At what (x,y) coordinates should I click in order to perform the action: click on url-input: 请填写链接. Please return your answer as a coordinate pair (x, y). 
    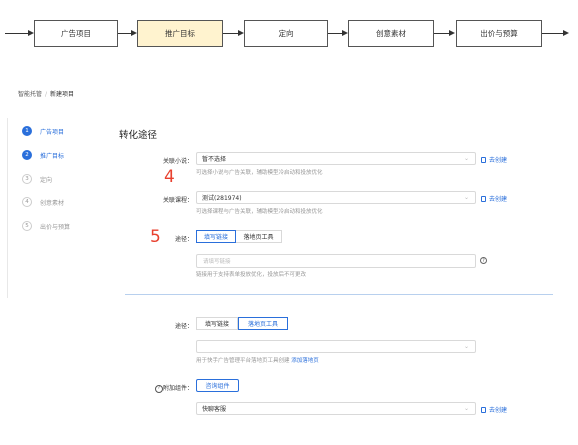
    Looking at the image, I should click on (336, 261).